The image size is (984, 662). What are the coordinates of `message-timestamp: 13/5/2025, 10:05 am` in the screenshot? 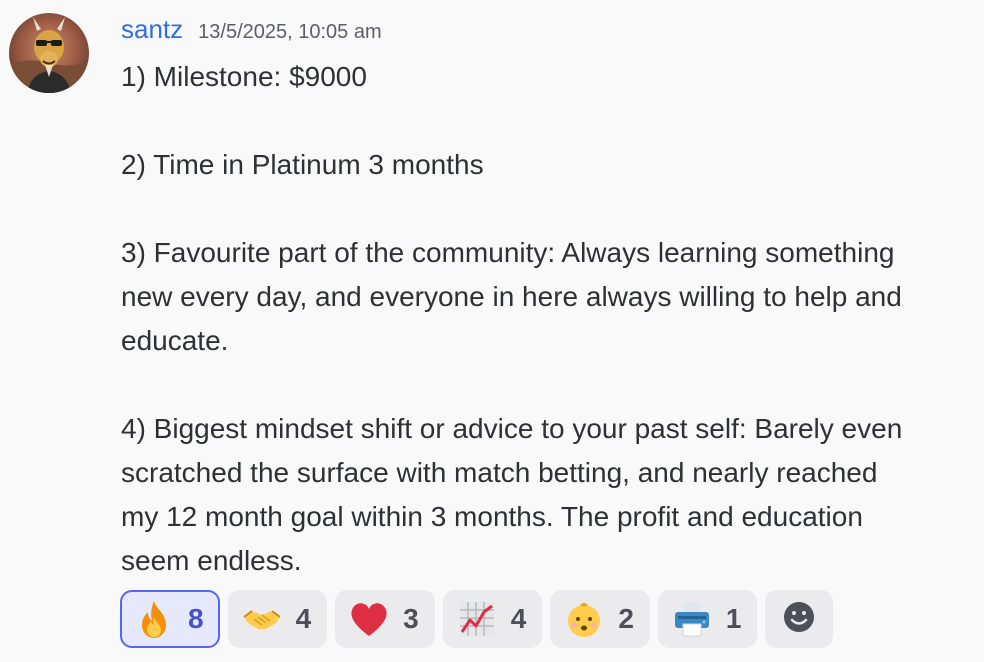 It's located at (289, 32).